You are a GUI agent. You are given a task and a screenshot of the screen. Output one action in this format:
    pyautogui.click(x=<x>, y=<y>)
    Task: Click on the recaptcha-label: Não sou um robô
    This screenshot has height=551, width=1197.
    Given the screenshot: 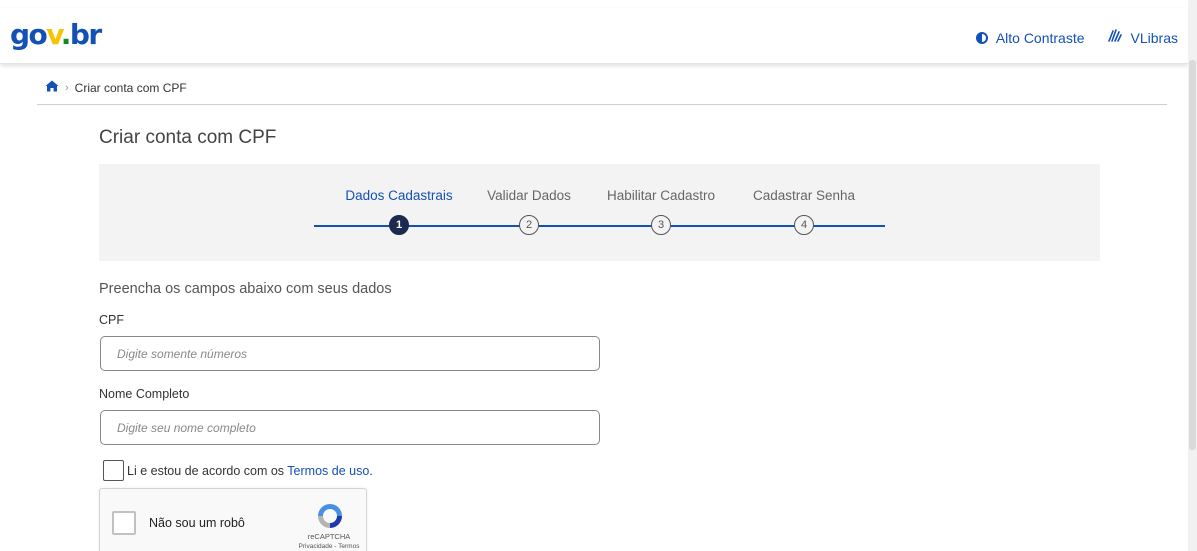 What is the action you would take?
    pyautogui.click(x=197, y=523)
    